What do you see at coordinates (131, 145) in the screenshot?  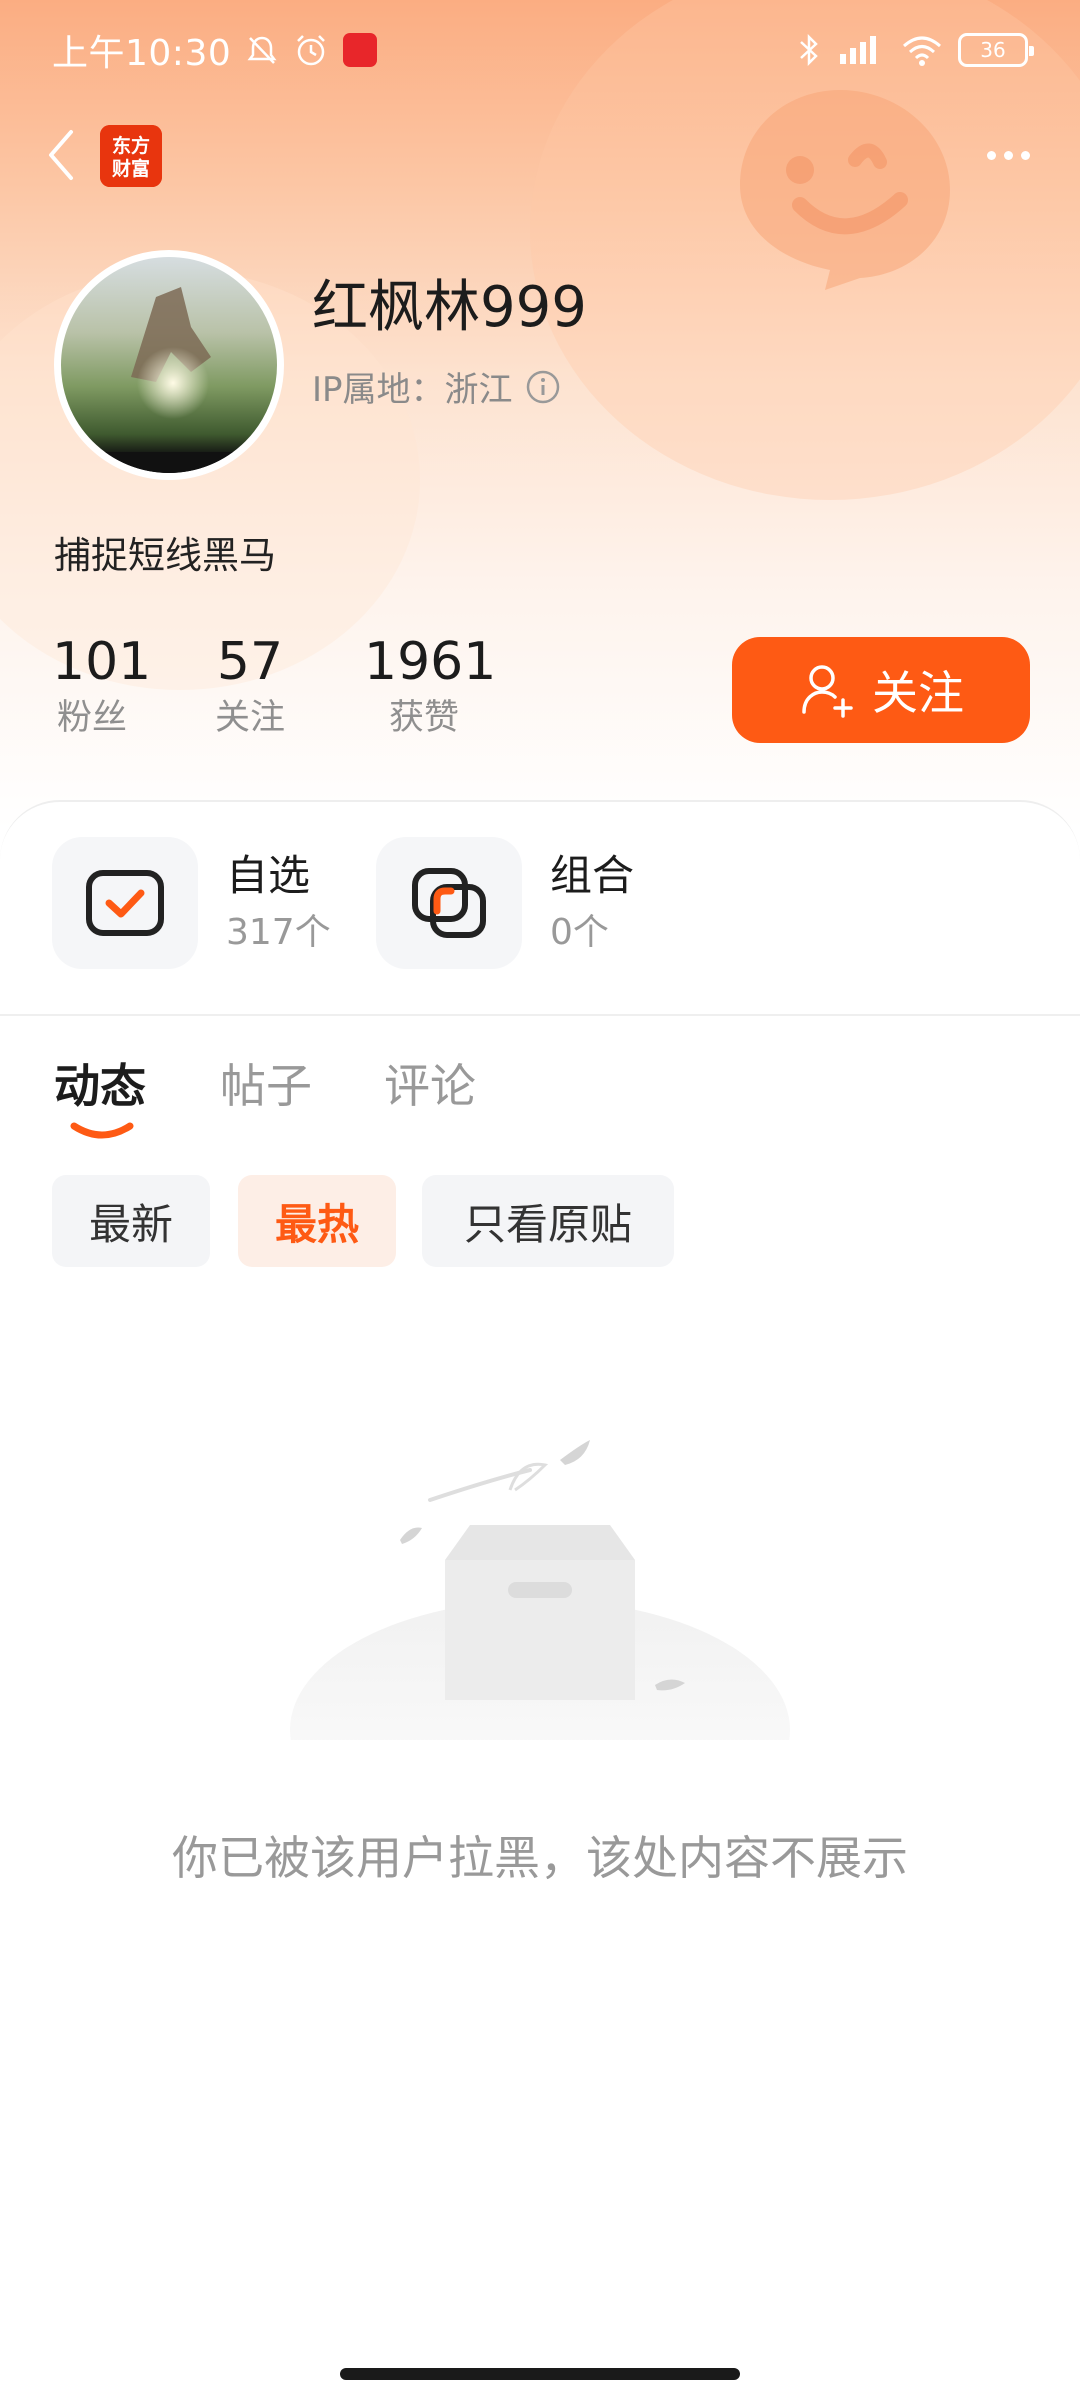 I see `svg-text: 东方` at bounding box center [131, 145].